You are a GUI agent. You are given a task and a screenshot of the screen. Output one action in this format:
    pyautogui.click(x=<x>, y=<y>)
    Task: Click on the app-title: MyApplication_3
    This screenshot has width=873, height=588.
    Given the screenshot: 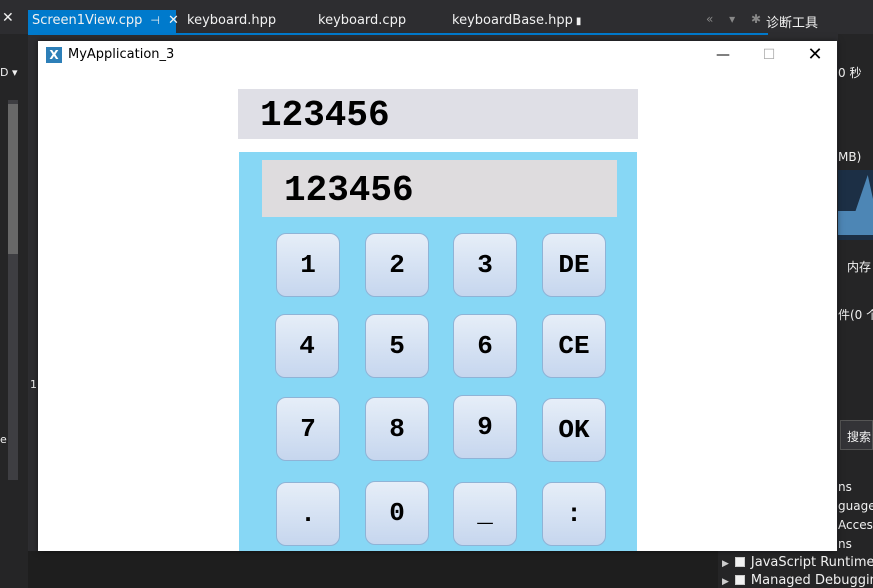 What is the action you would take?
    pyautogui.click(x=121, y=54)
    